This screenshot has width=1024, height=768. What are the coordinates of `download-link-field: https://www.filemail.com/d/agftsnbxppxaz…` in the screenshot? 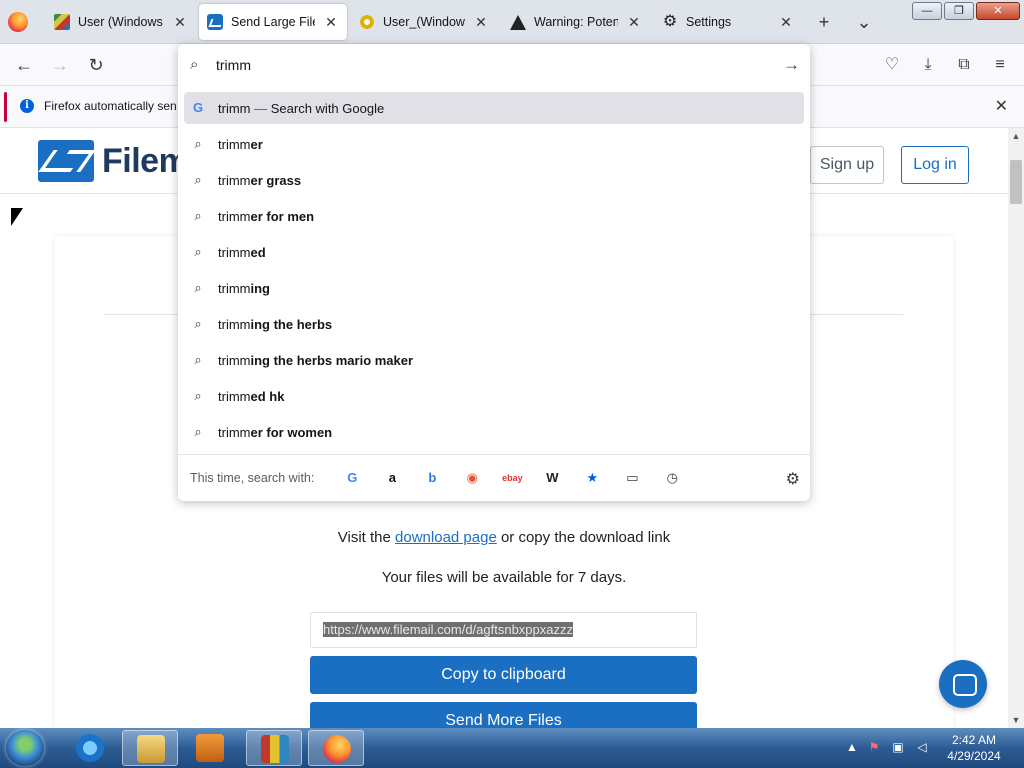 It's located at (503, 630).